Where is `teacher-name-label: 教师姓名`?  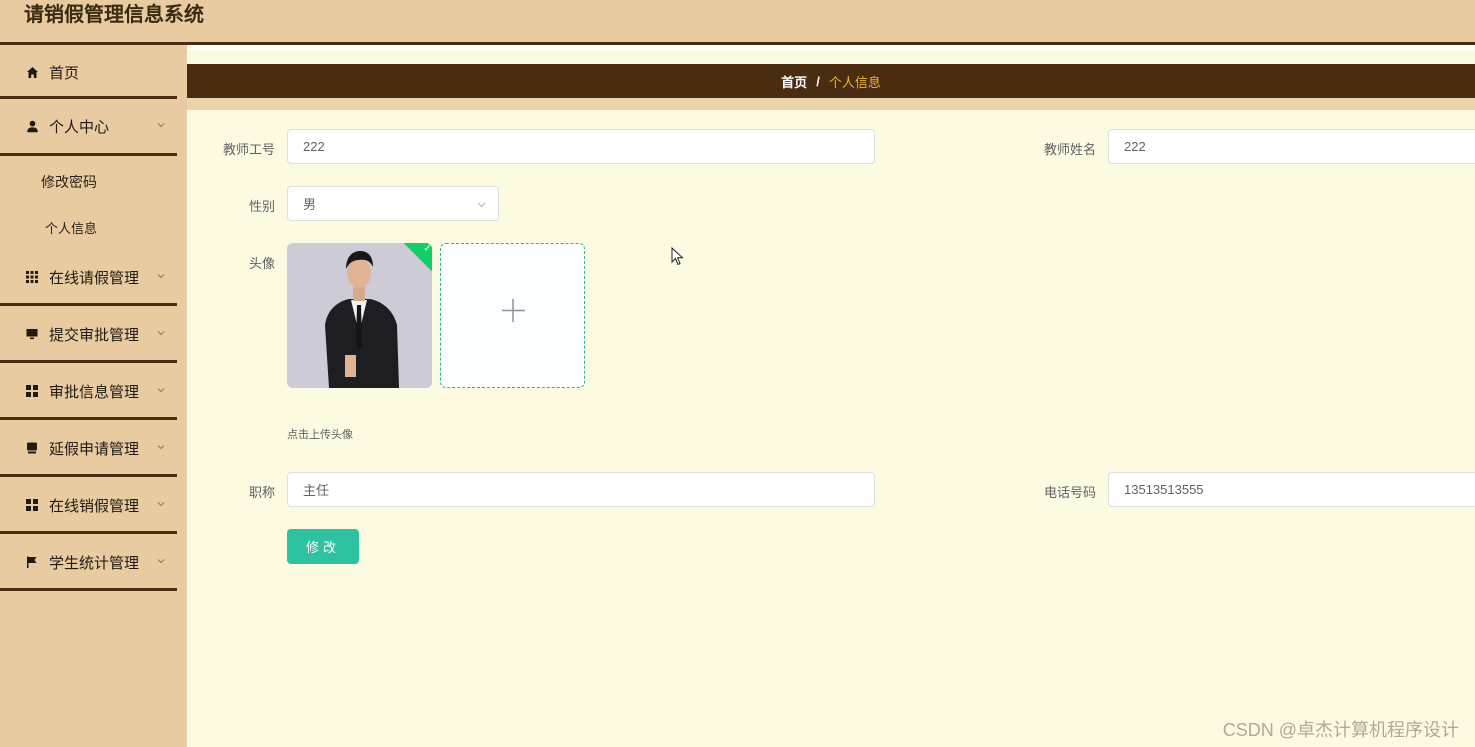 teacher-name-label: 教师姓名 is located at coordinates (1069, 149).